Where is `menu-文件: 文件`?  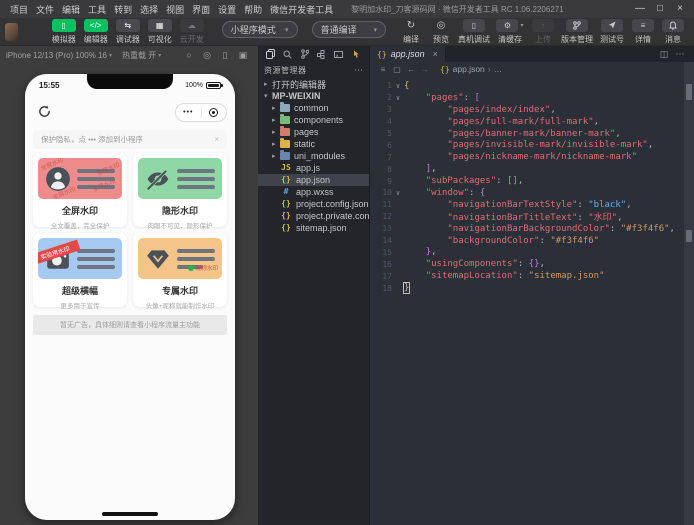
menu-文件: 文件 is located at coordinates (45, 9).